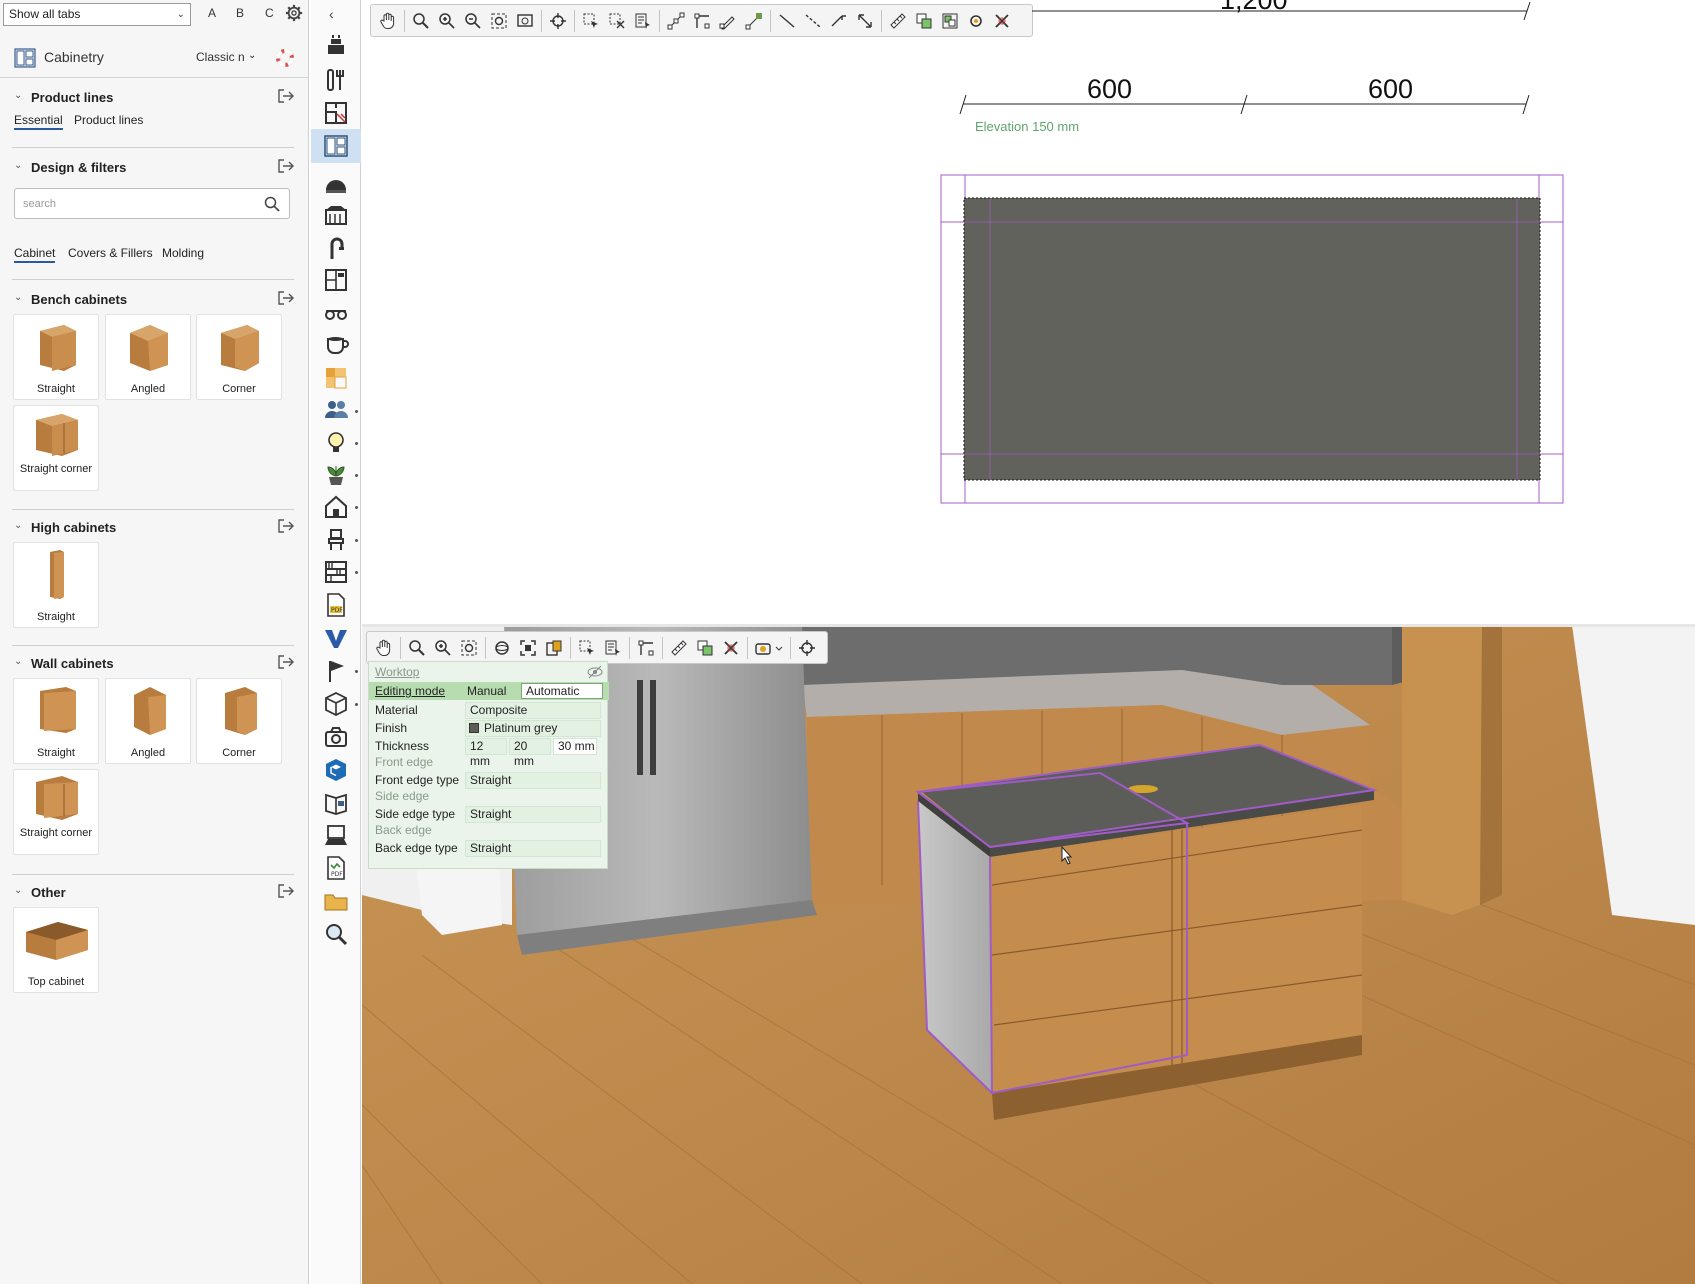 Image resolution: width=1695 pixels, height=1284 pixels. What do you see at coordinates (269, 13) in the screenshot?
I see `view-c-button: C` at bounding box center [269, 13].